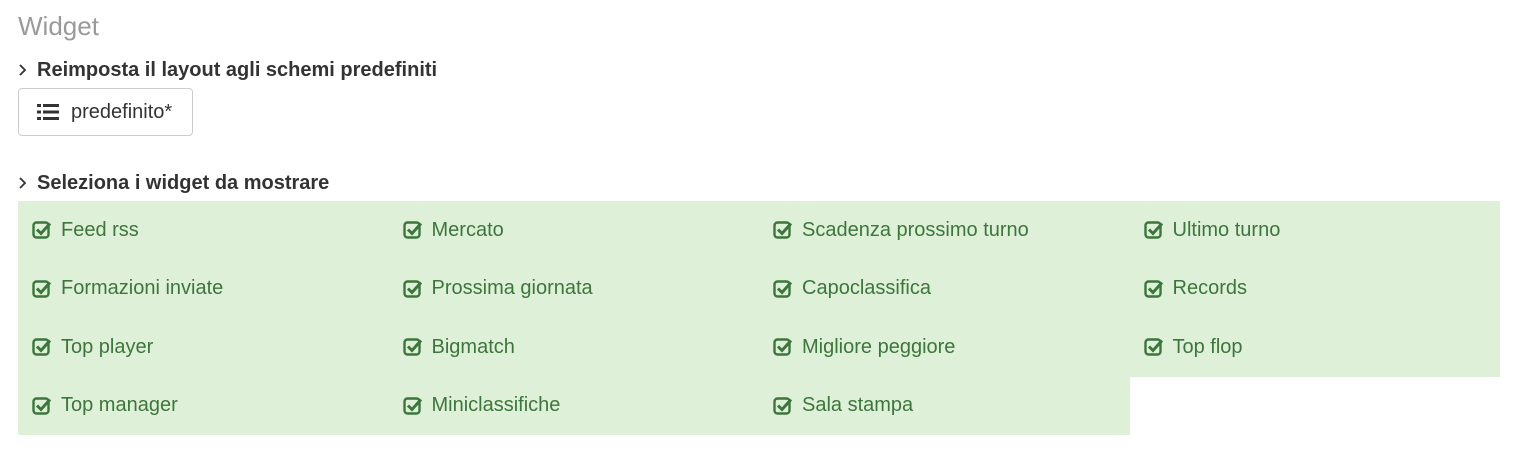  What do you see at coordinates (879, 346) in the screenshot?
I see `widget-label: Migliore peggiore` at bounding box center [879, 346].